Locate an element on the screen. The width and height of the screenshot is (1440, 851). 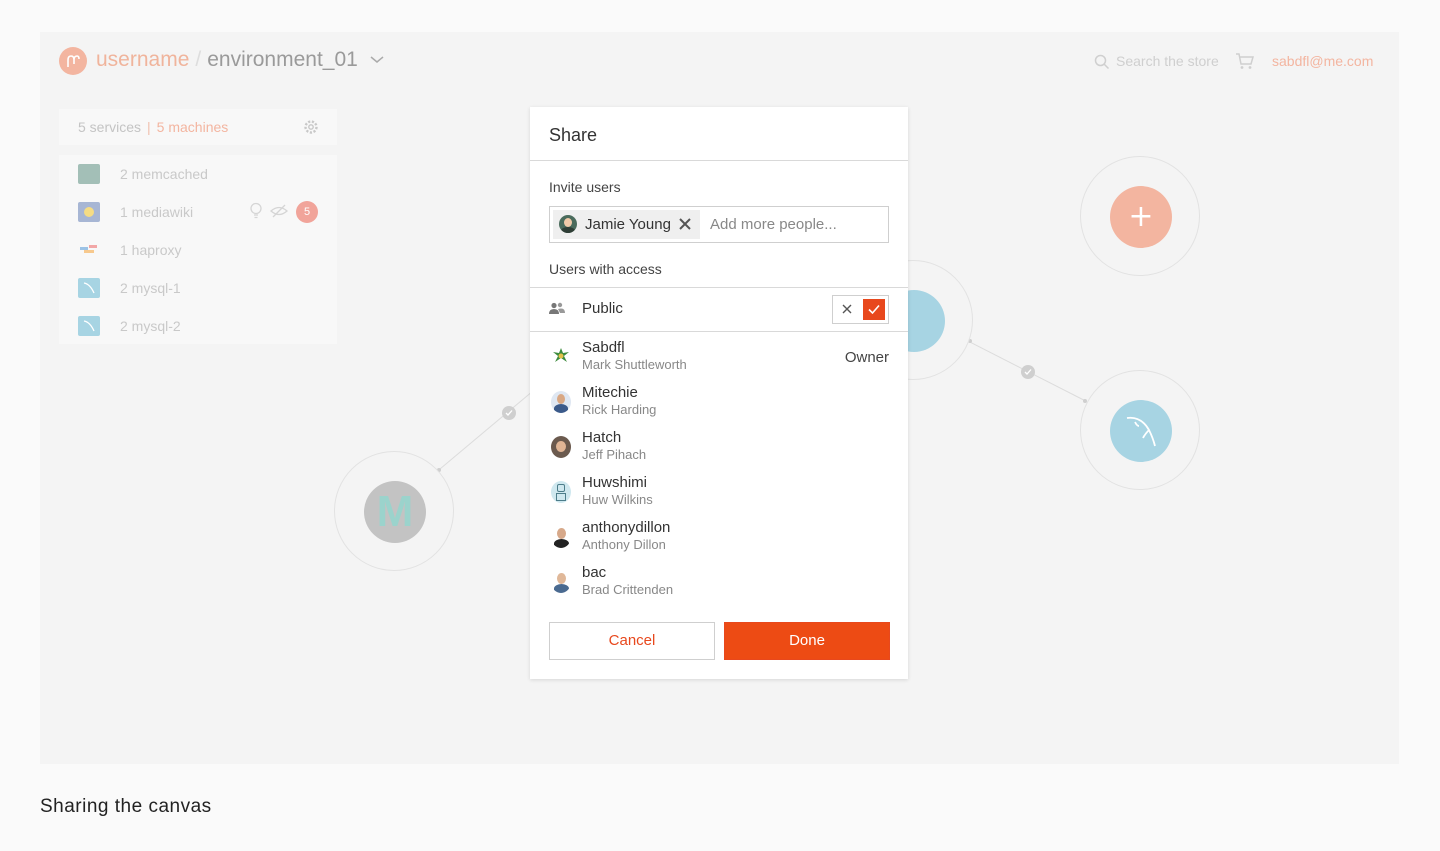
remove-icon is located at coordinates (685, 224).